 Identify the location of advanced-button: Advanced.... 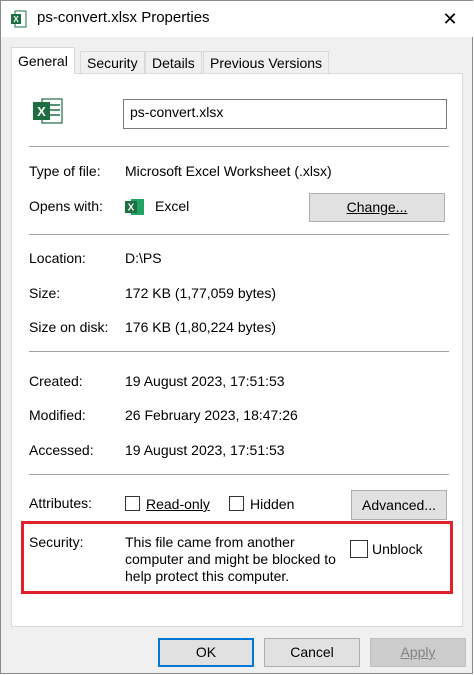
(399, 505).